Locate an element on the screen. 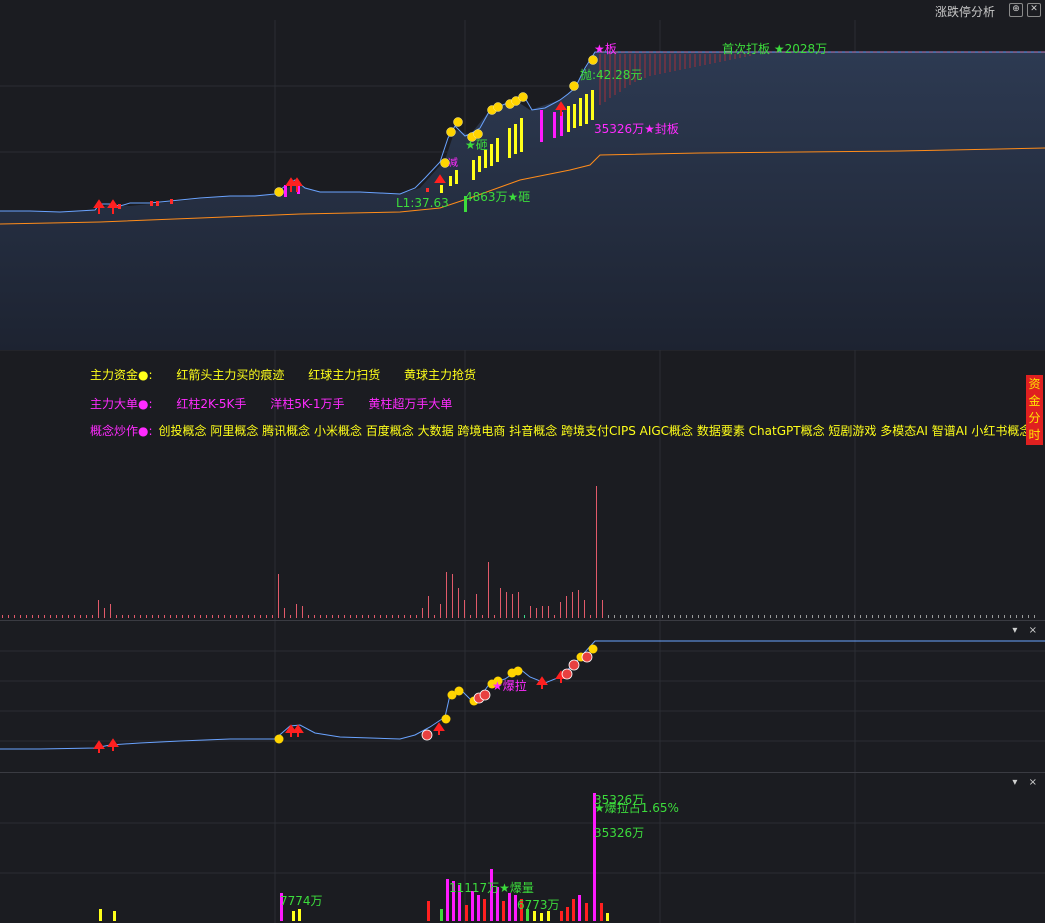 This screenshot has width=1045, height=923. legend-main-funds-prefix: 主力资金●: is located at coordinates (121, 375).